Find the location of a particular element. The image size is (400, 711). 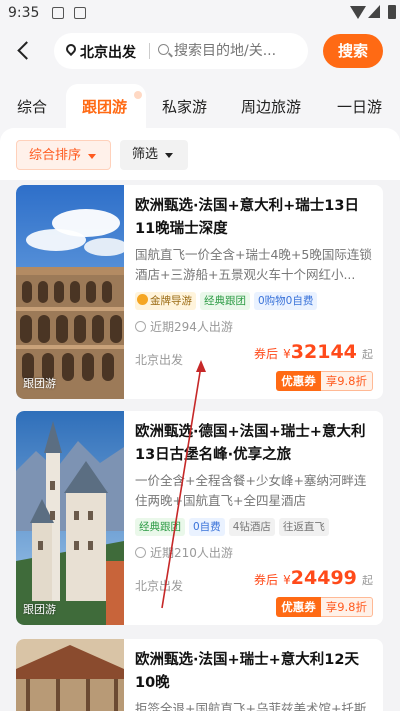

sort-dropdown: 综合排序 is located at coordinates (63, 155).